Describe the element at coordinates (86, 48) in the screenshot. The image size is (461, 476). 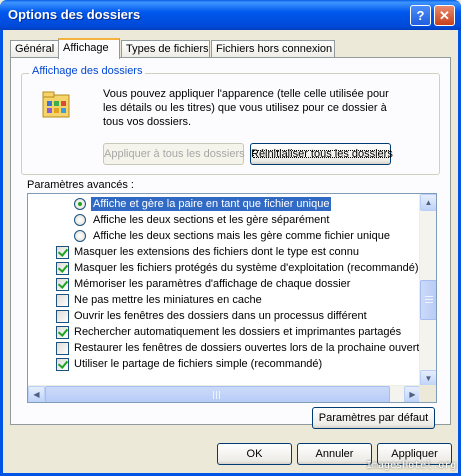
I see `tab-affichage-label: Affichage` at that location.